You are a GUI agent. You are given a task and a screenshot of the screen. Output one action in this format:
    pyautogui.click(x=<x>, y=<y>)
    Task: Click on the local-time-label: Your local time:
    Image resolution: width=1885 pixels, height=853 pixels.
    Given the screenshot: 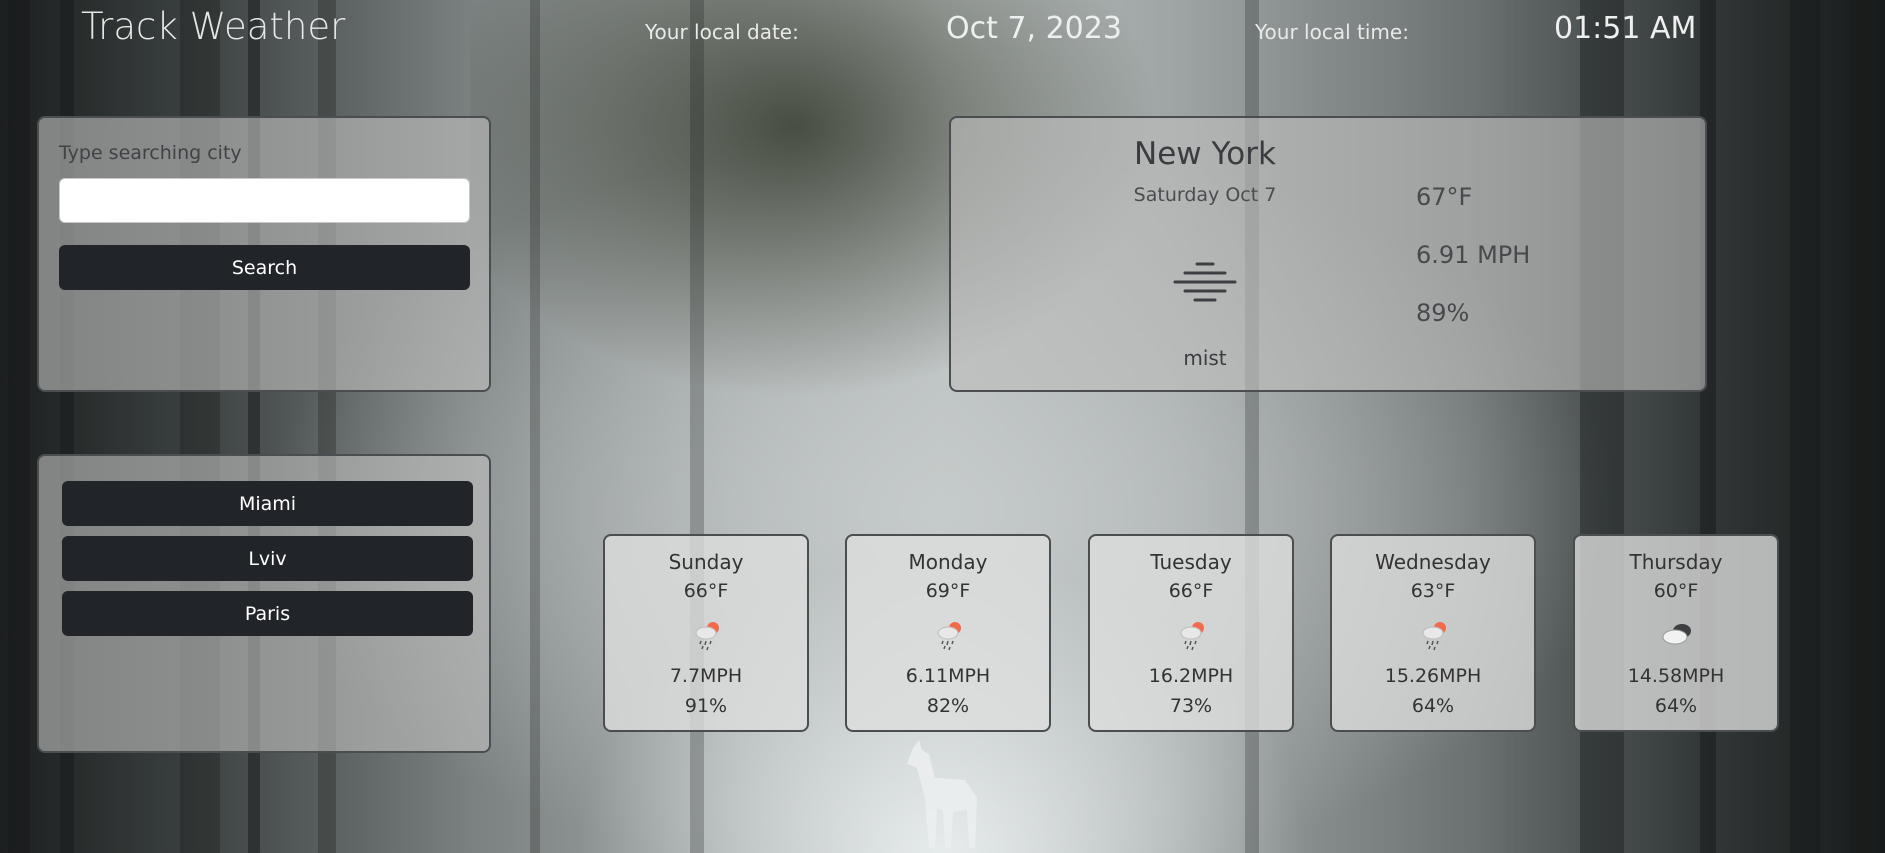 What is the action you would take?
    pyautogui.click(x=1332, y=32)
    